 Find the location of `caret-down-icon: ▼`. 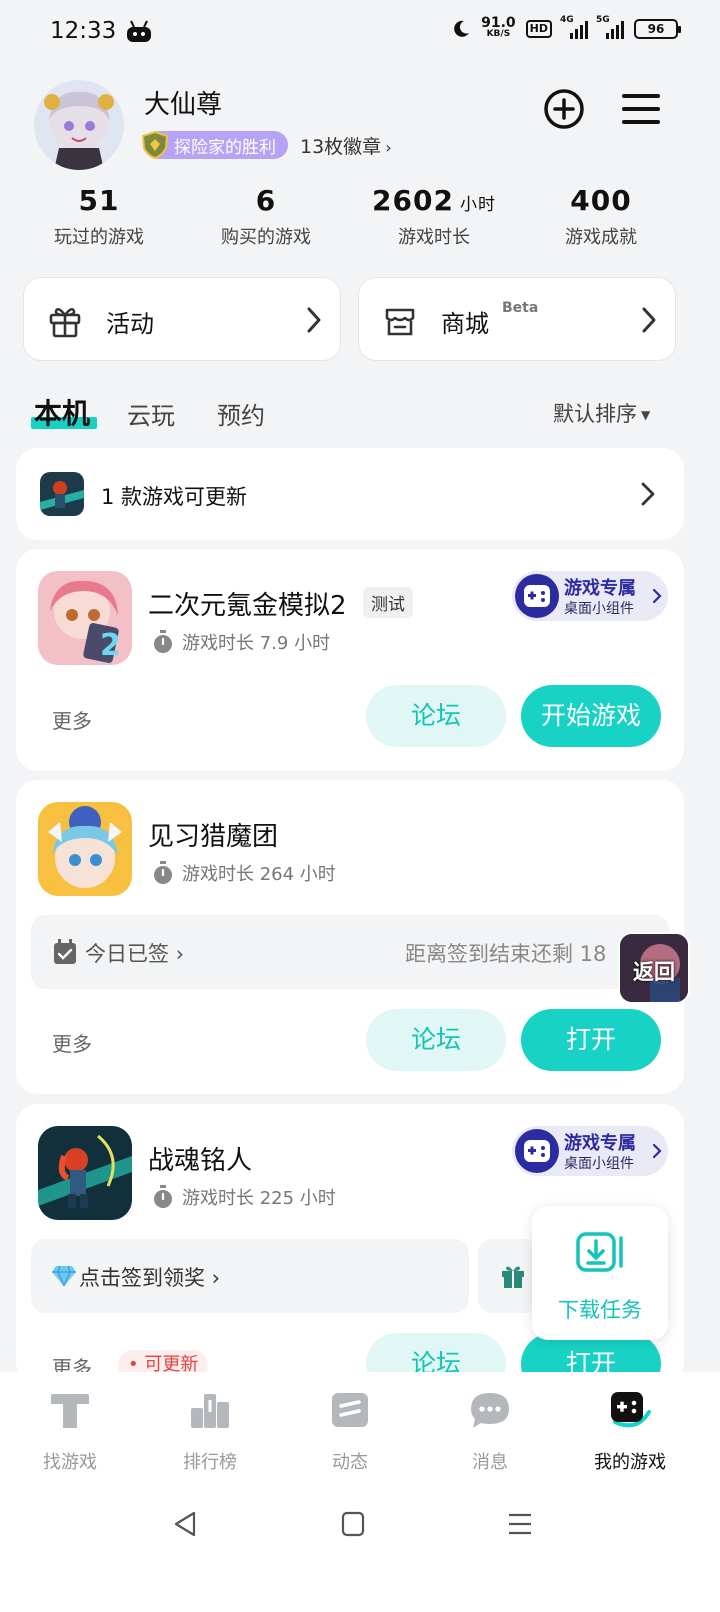

caret-down-icon: ▼ is located at coordinates (646, 415).